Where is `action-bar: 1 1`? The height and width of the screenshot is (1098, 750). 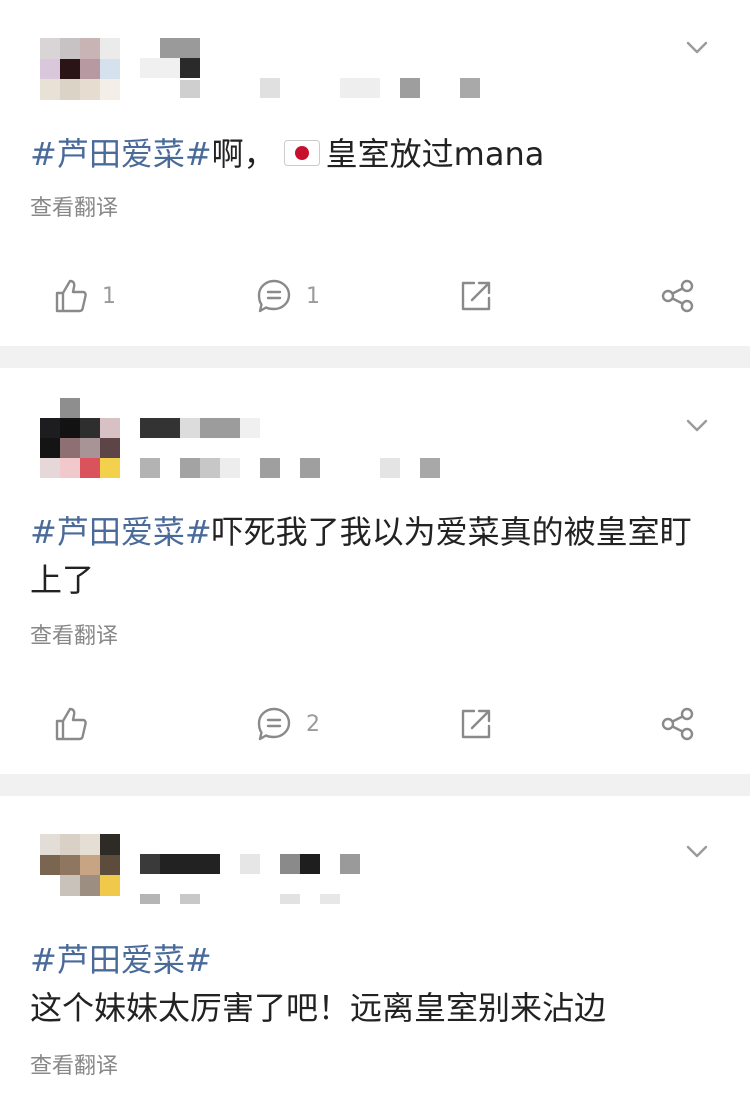 action-bar: 1 1 is located at coordinates (375, 296).